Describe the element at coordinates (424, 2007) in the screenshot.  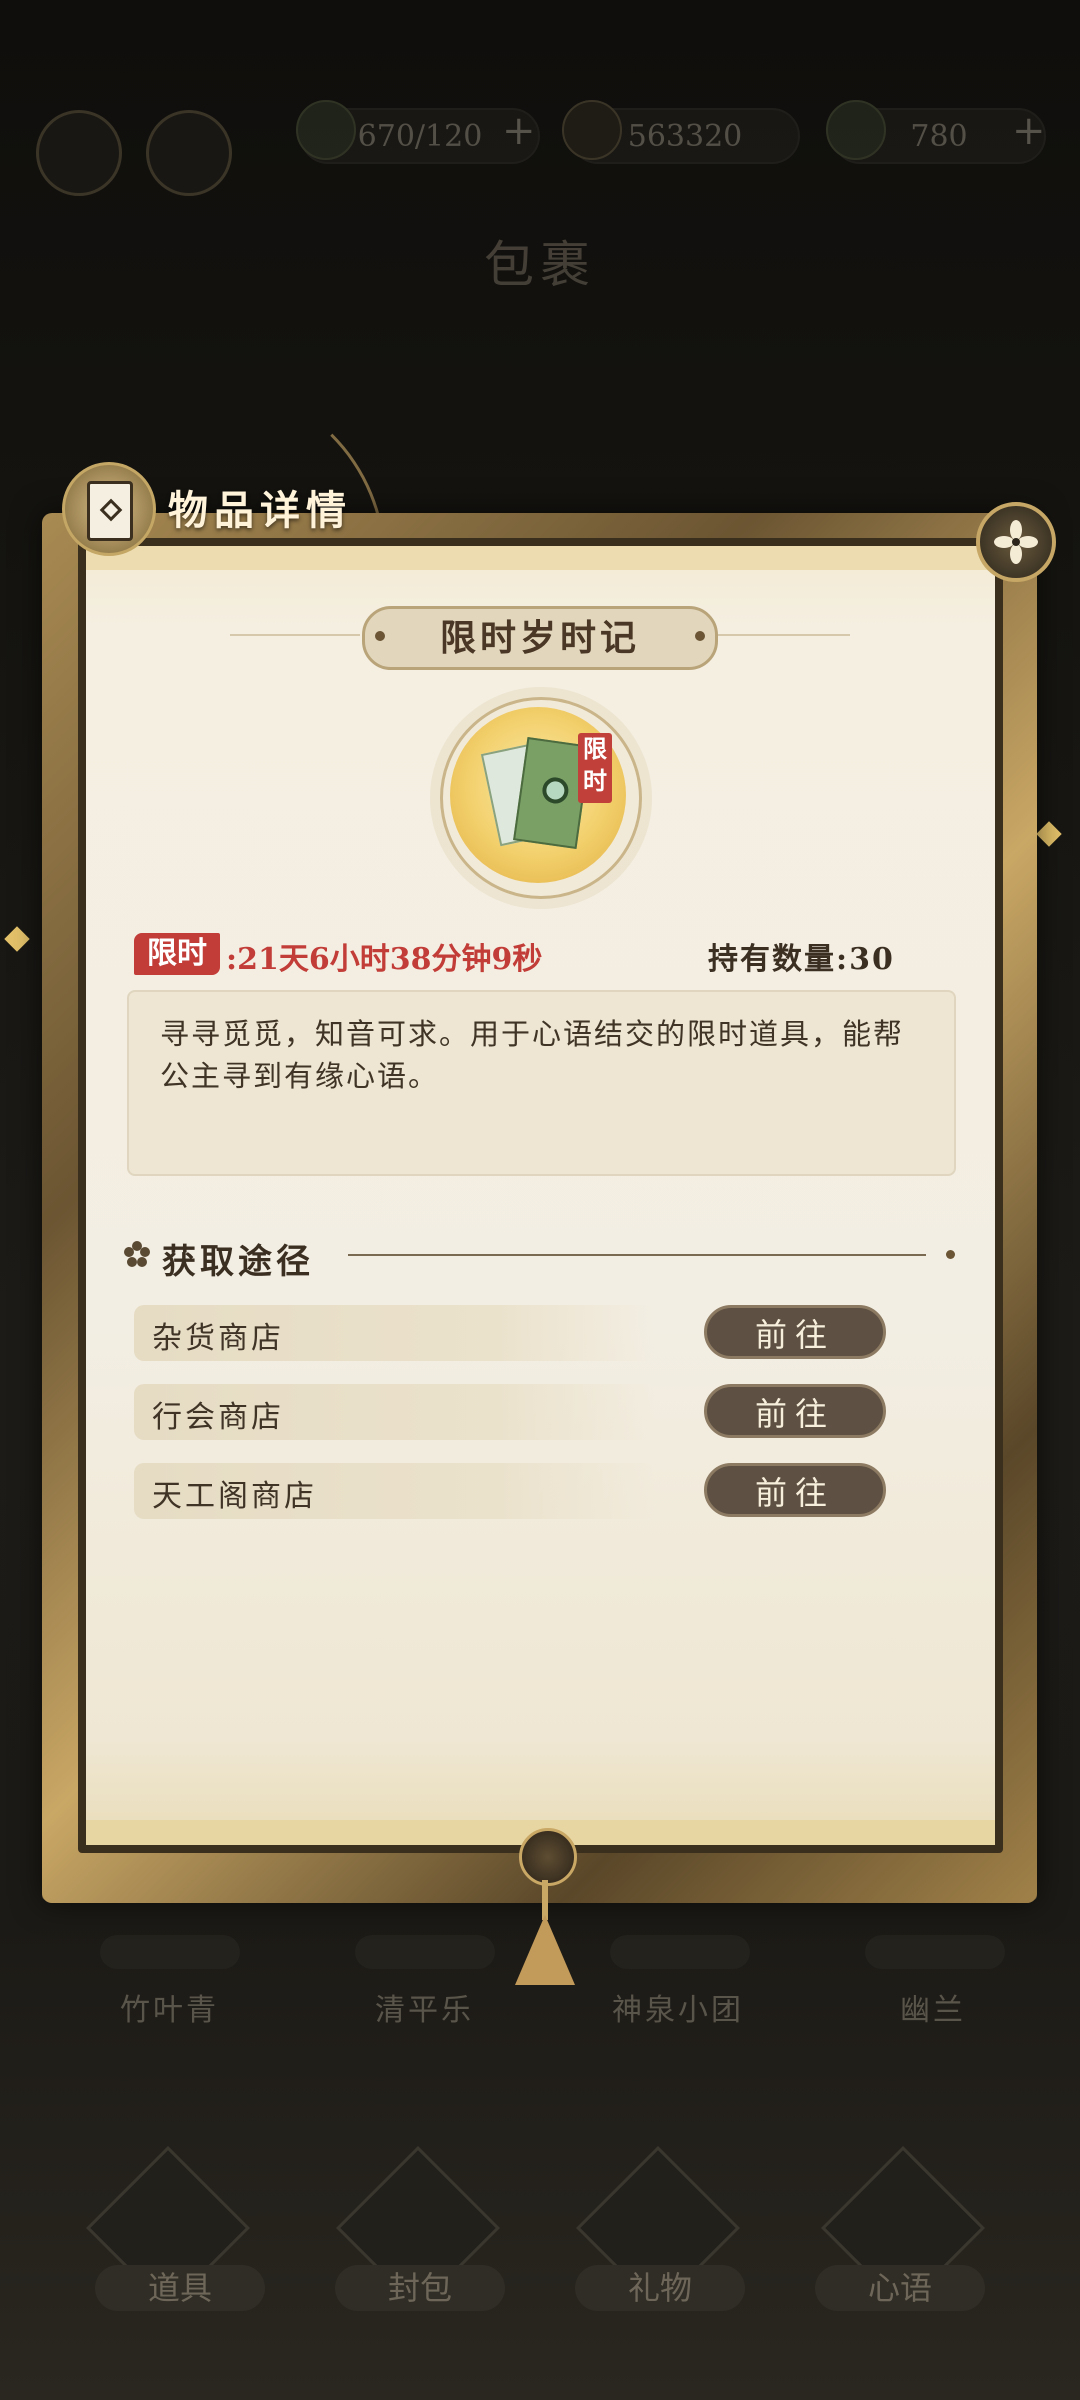
I see `bg-item-label: 清平乐` at that location.